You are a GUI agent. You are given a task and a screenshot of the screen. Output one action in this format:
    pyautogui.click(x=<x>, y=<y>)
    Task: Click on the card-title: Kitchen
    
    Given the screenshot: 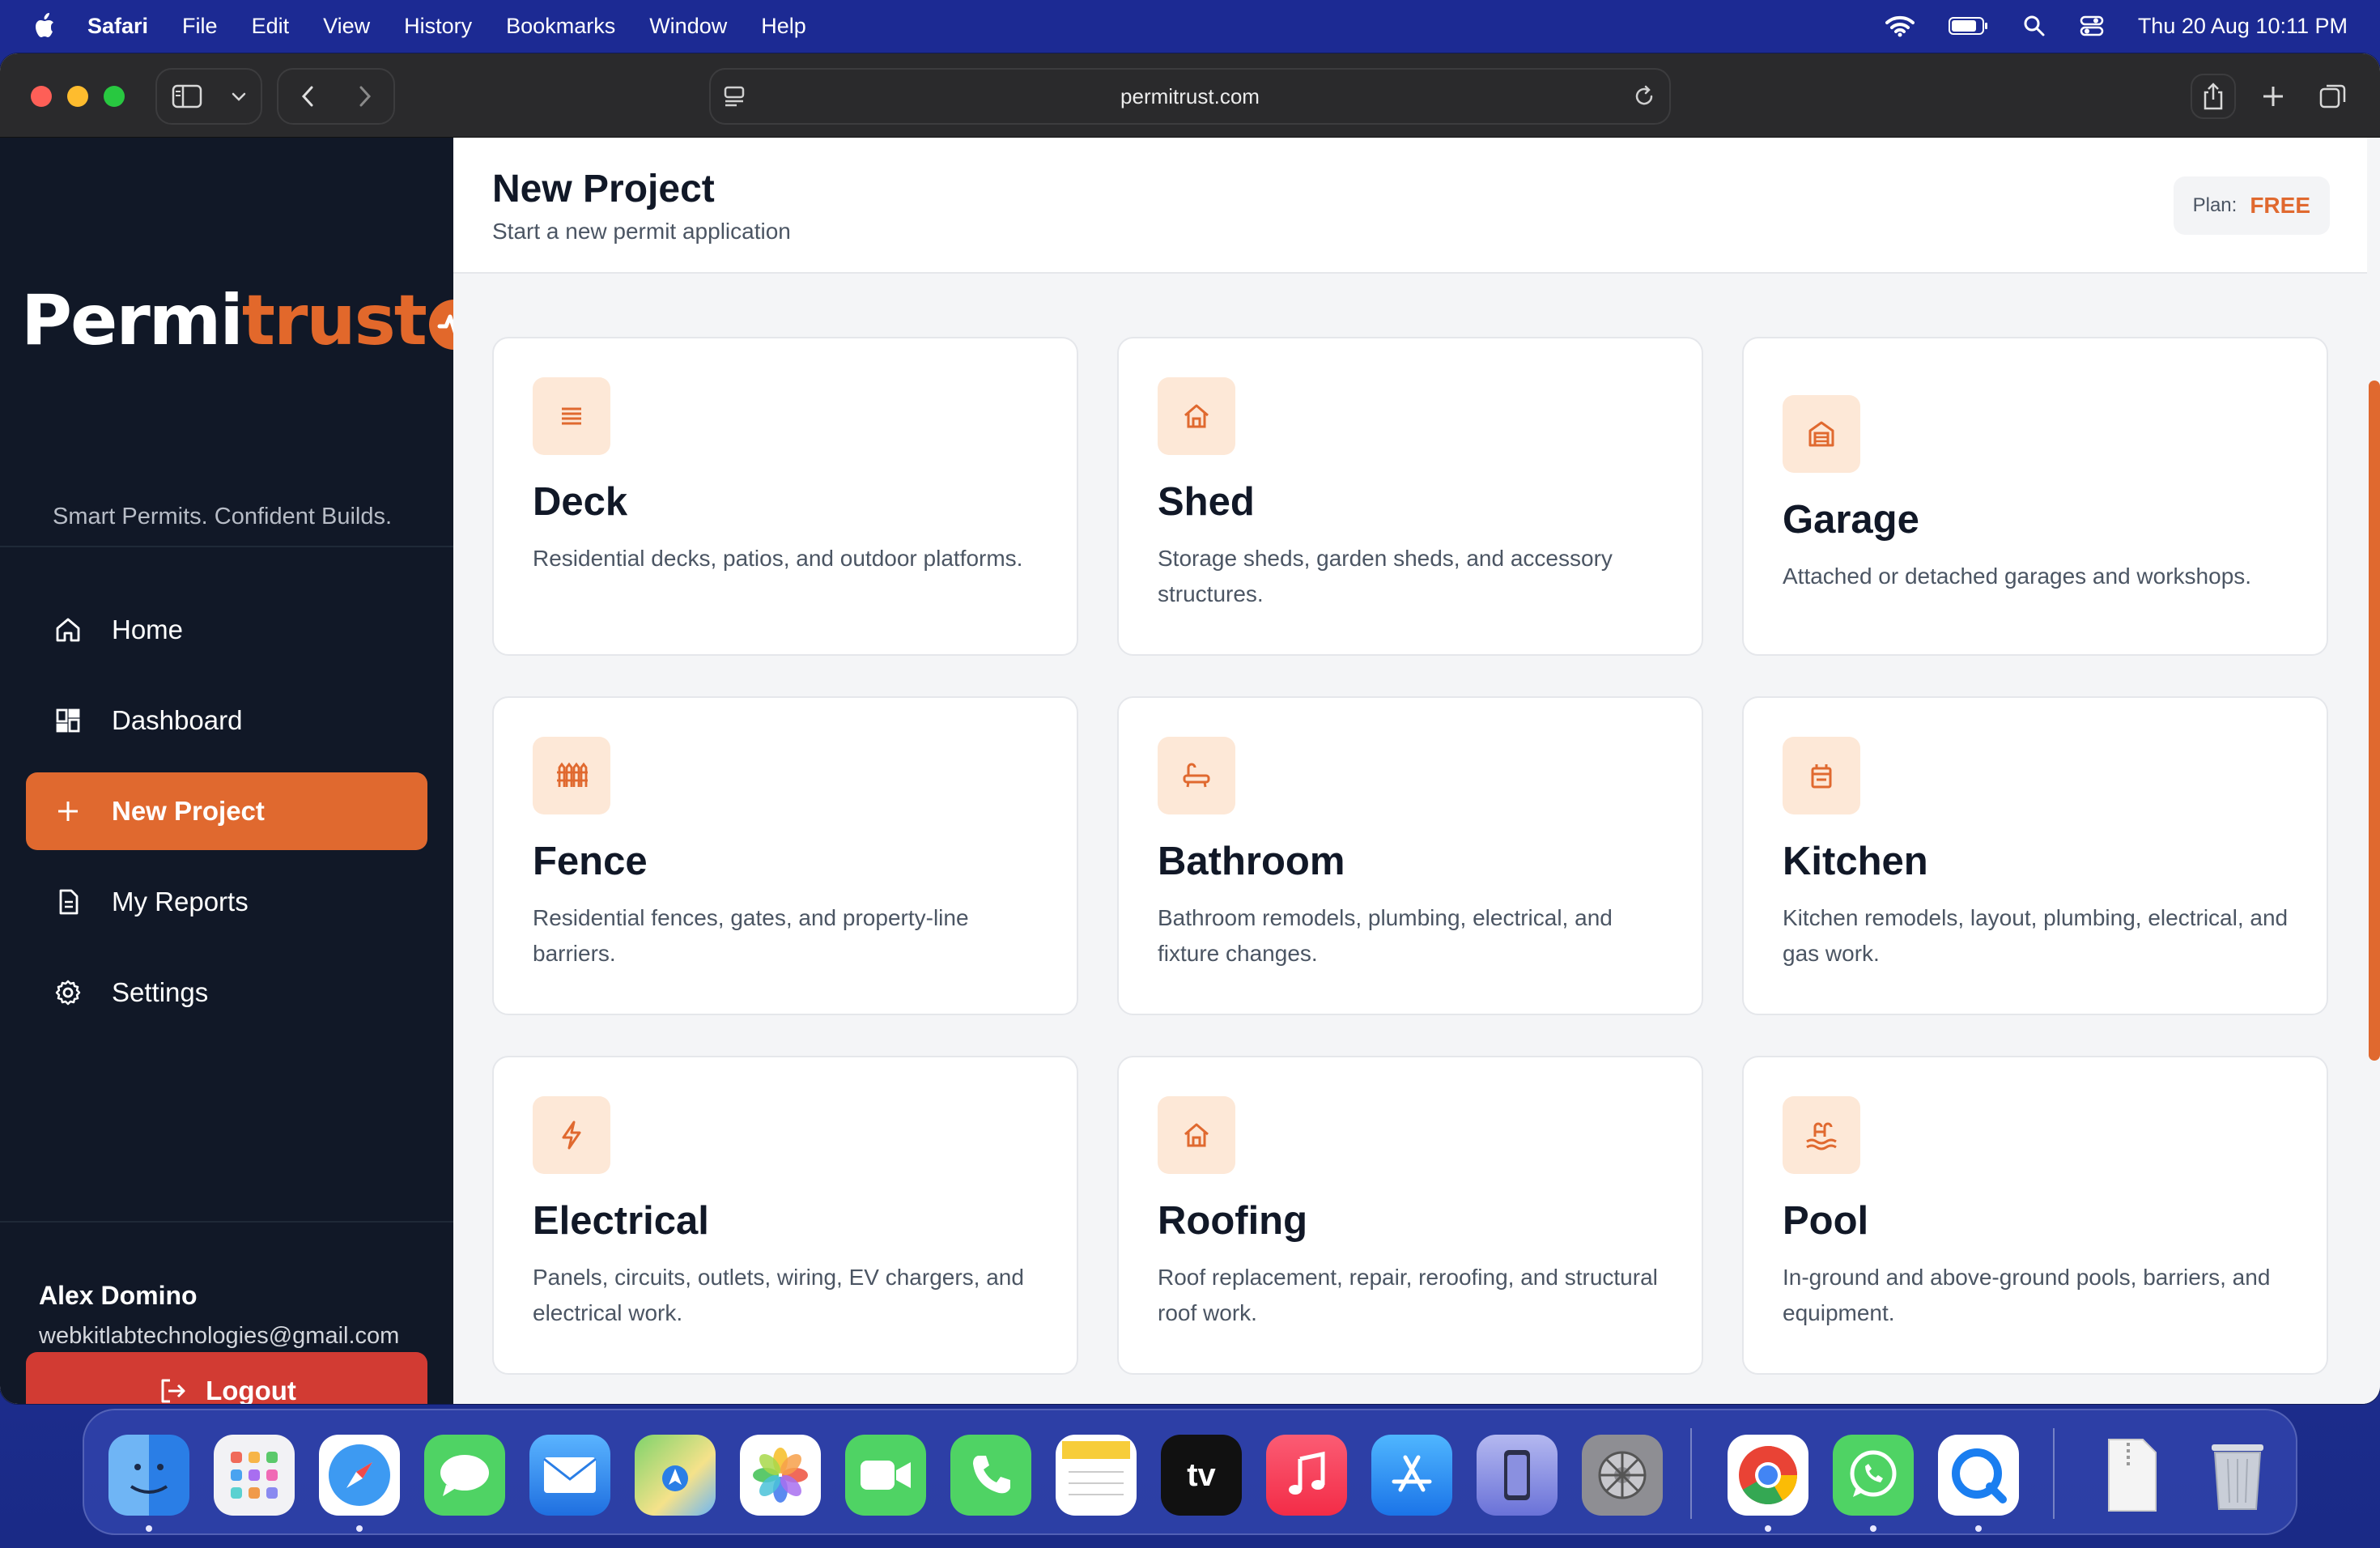 What is the action you would take?
    pyautogui.click(x=1855, y=861)
    